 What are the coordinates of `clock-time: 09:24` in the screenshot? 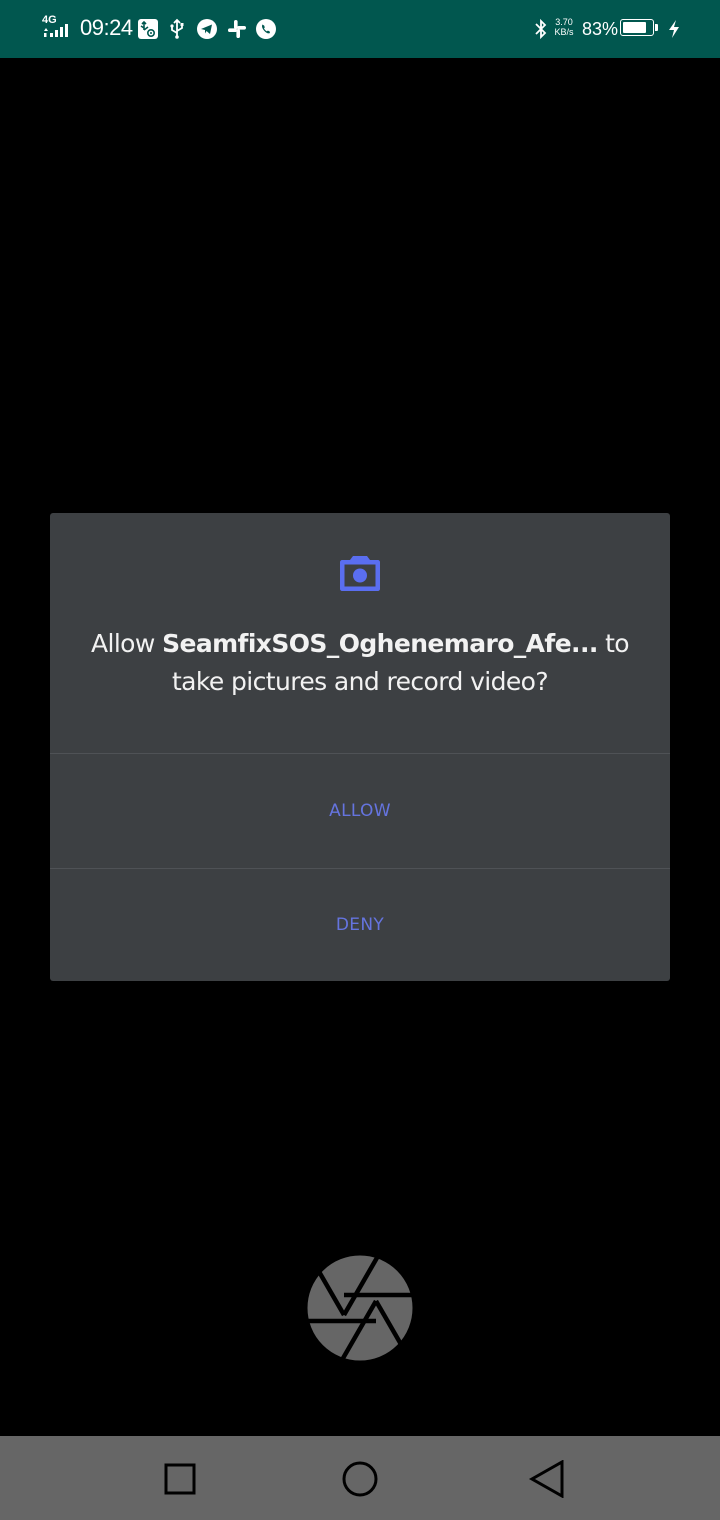 It's located at (106, 27).